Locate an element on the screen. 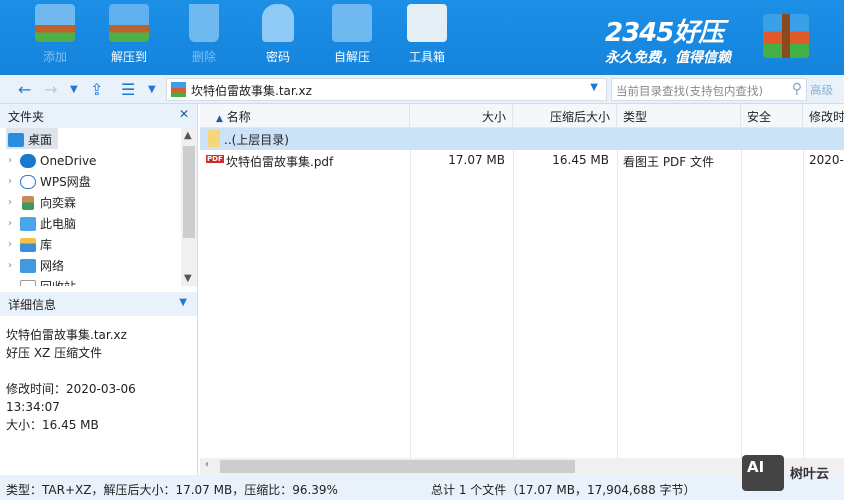 This screenshot has height=500, width=844. status-left: 类型：TAR+XZ，解压后大小：17.07 MB，压缩比：96.39% is located at coordinates (172, 490).